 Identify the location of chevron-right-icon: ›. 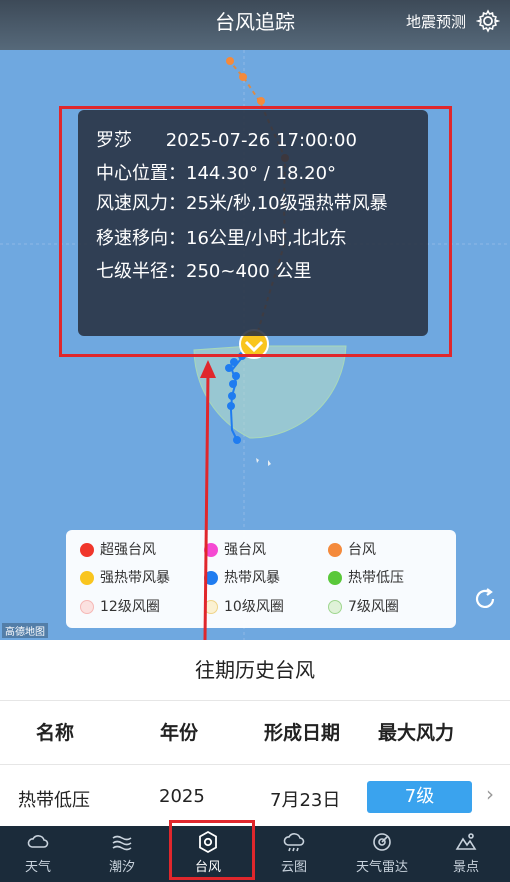
(490, 794).